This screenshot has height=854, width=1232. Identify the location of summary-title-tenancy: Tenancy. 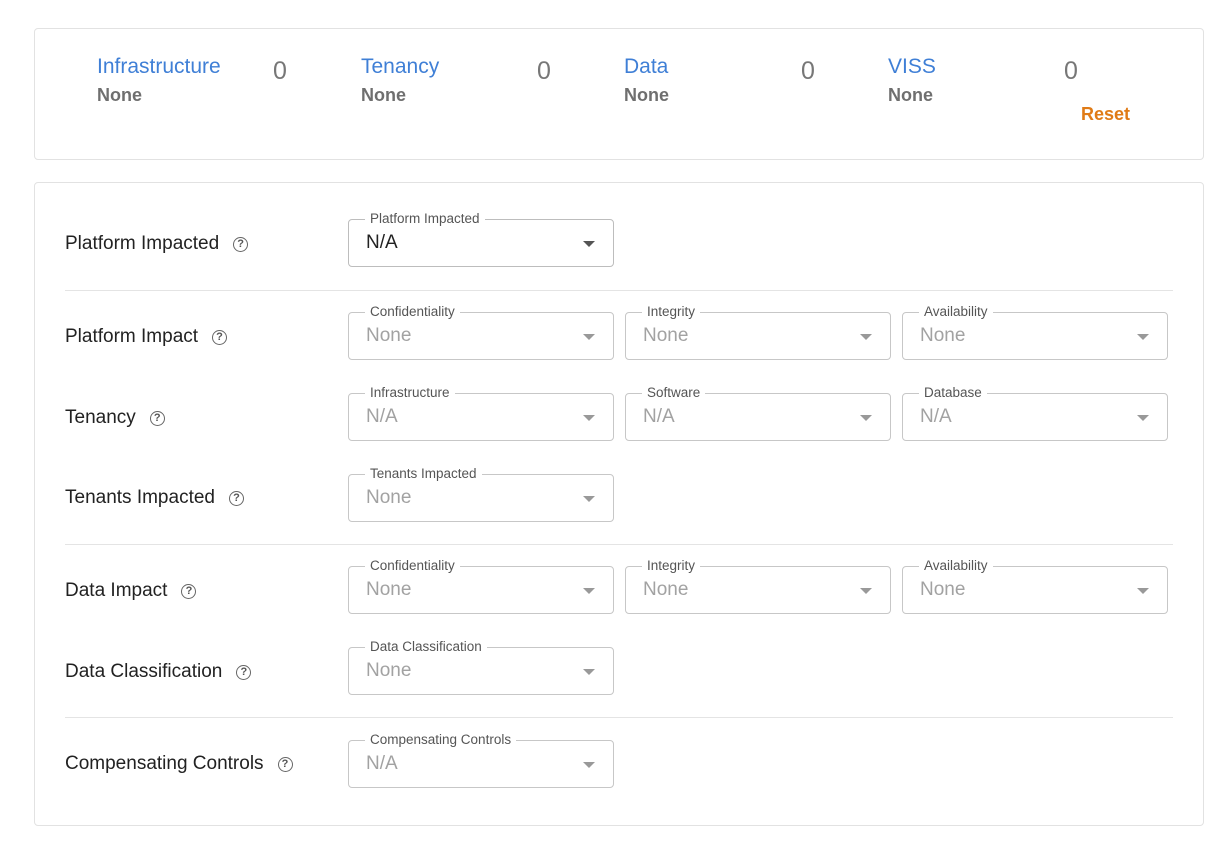
(400, 67).